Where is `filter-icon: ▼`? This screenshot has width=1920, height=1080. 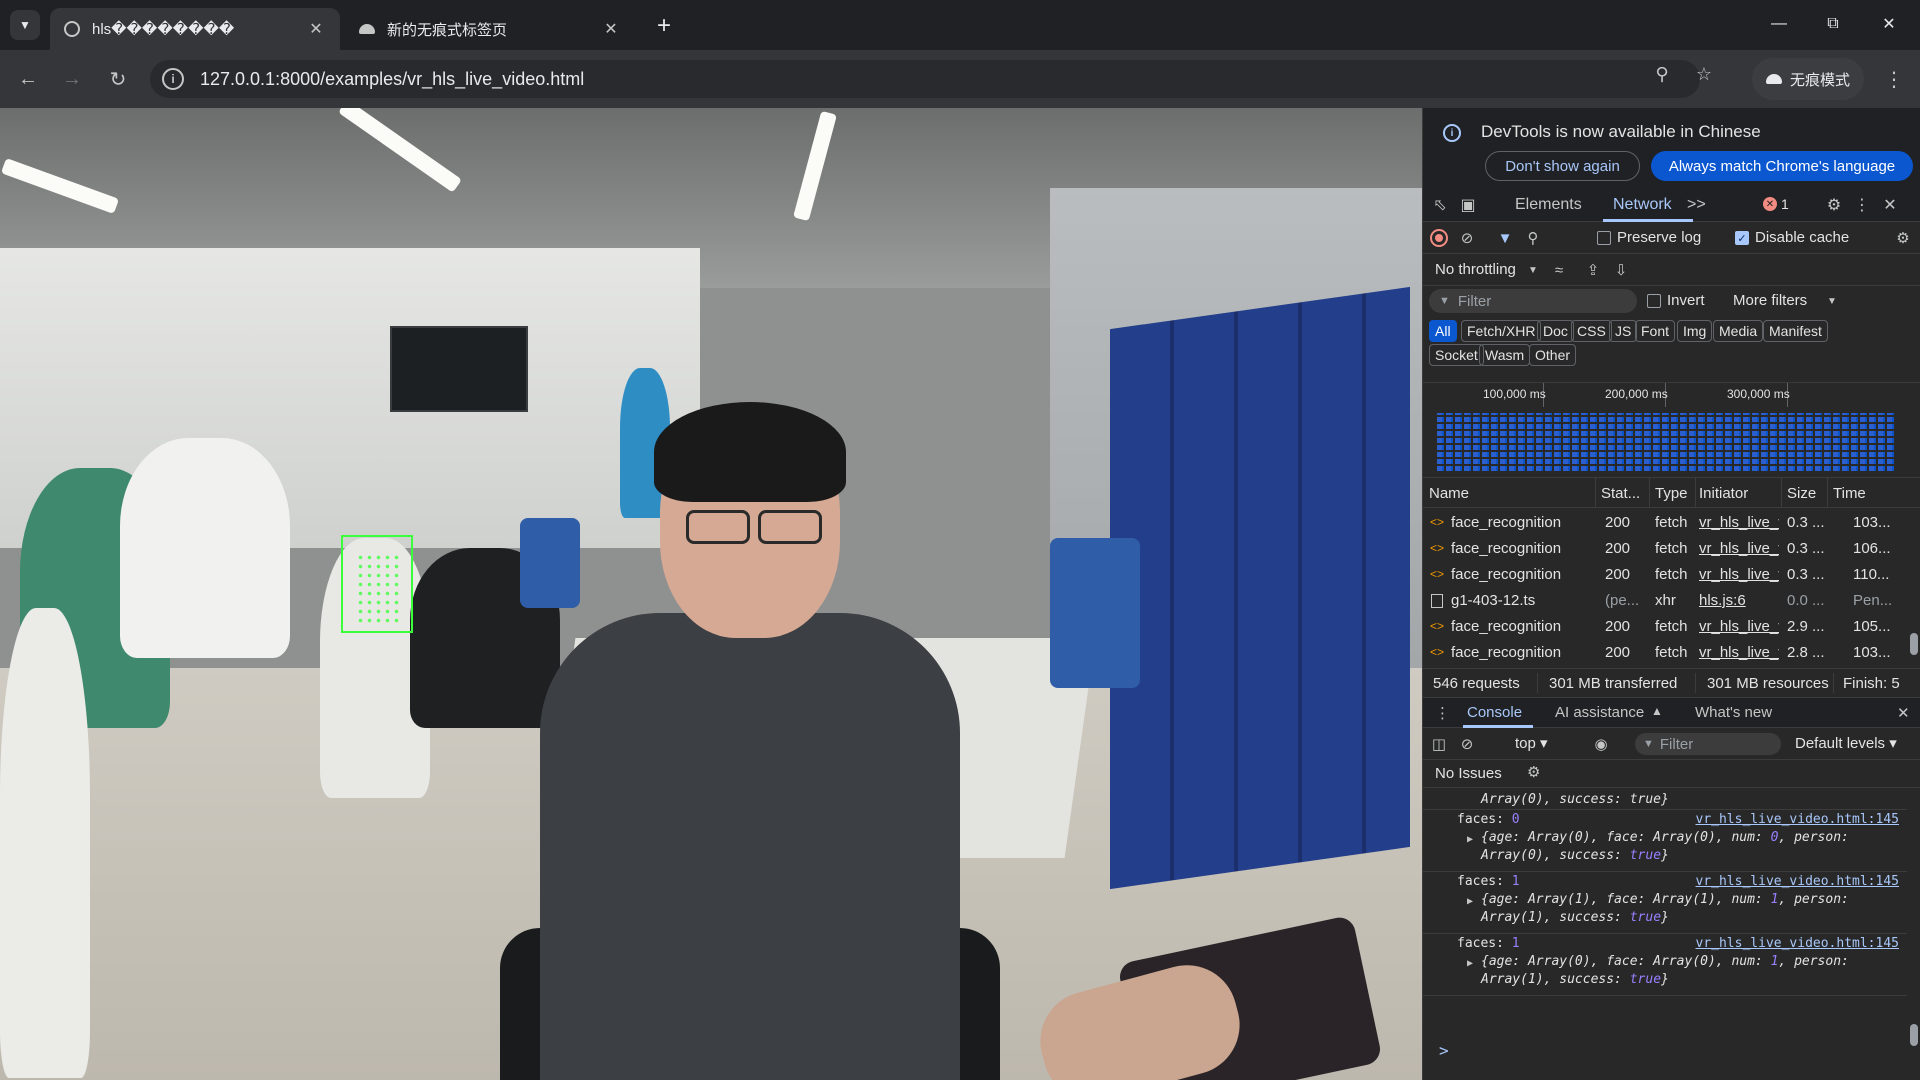 filter-icon: ▼ is located at coordinates (1505, 238).